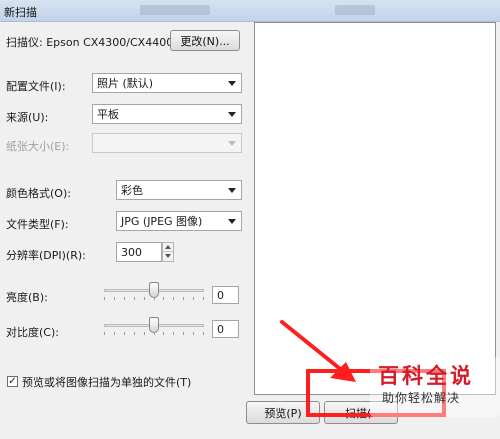 The width and height of the screenshot is (500, 439). I want to click on separate-files-label: 预览或将图像扫描为单独的文件(T), so click(107, 382).